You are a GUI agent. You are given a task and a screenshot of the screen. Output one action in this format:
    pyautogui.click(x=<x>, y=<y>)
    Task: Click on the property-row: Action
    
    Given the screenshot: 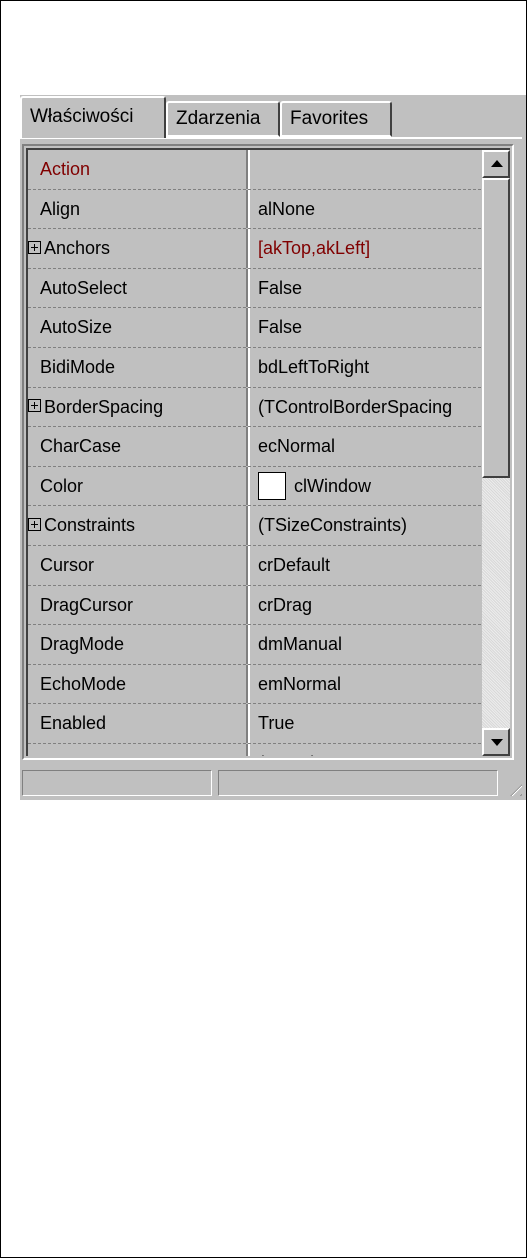 What is the action you would take?
    pyautogui.click(x=257, y=170)
    